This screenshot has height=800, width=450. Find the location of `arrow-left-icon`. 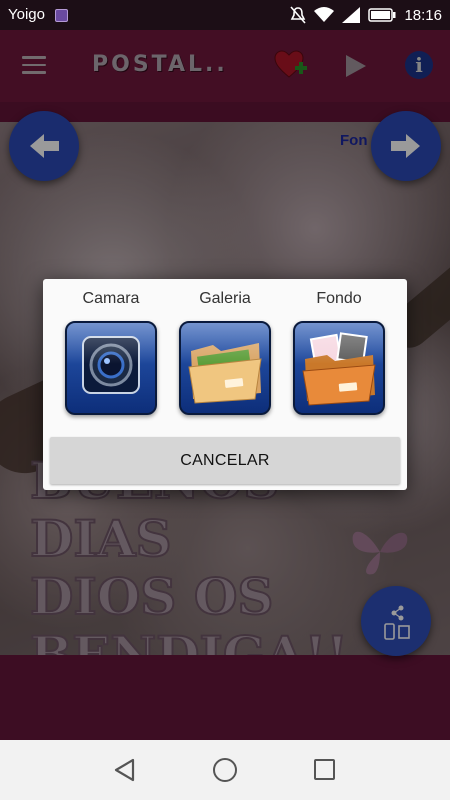

arrow-left-icon is located at coordinates (44, 146).